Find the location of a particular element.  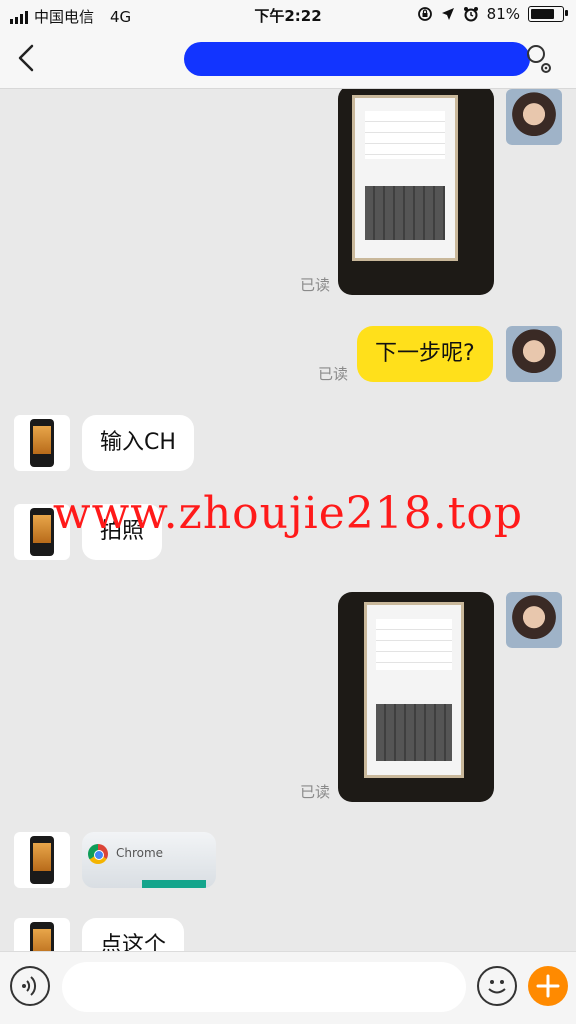

image-message: Chrome is located at coordinates (149, 860).